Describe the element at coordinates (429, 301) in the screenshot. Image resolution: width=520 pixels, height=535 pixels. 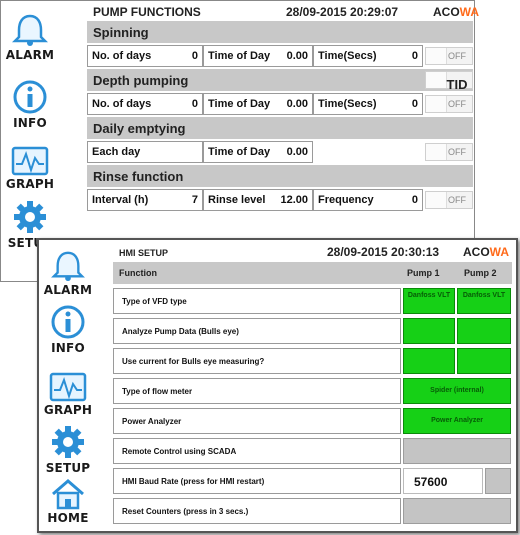
I see `pump1-vfd-cell: Danfoss VLT` at that location.